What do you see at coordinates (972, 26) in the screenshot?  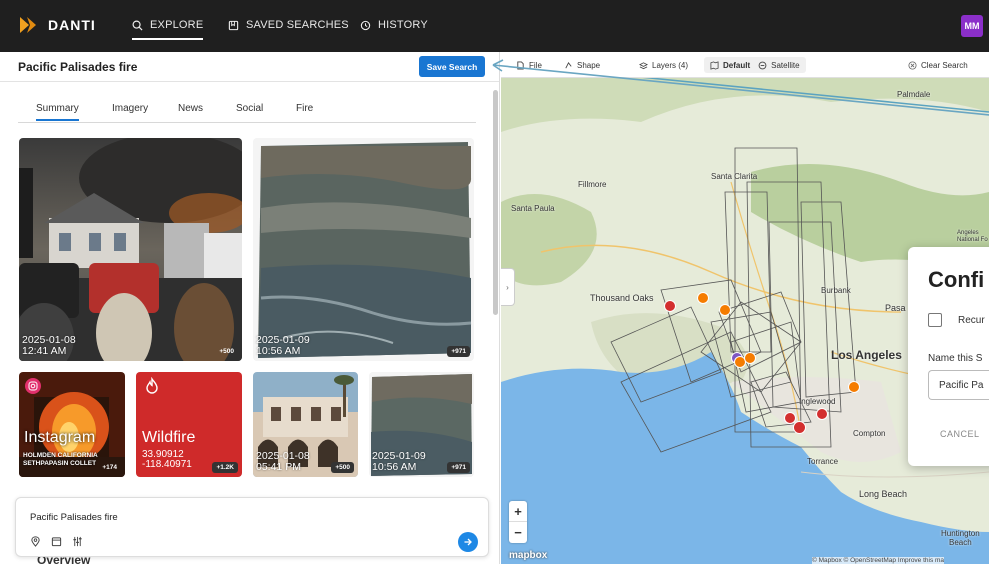 I see `user-avatar: MM` at bounding box center [972, 26].